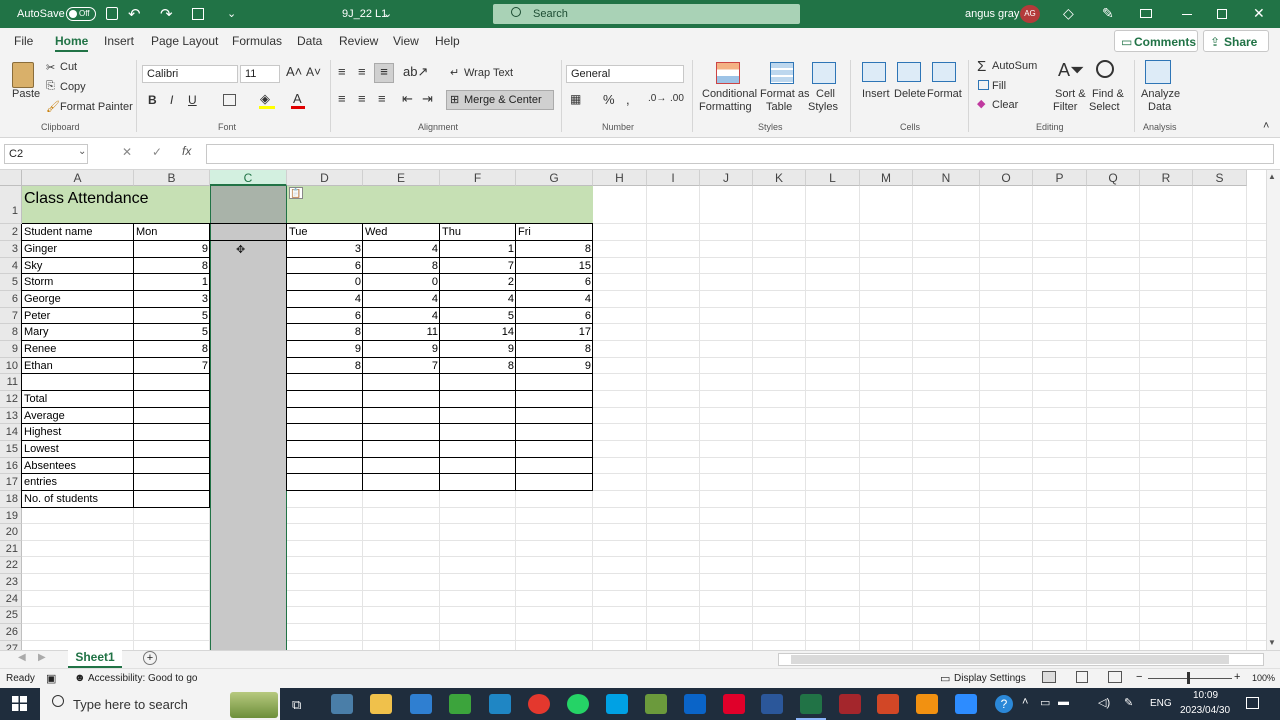 The height and width of the screenshot is (720, 1280). What do you see at coordinates (192, 100) in the screenshot?
I see `underline-button: U` at bounding box center [192, 100].